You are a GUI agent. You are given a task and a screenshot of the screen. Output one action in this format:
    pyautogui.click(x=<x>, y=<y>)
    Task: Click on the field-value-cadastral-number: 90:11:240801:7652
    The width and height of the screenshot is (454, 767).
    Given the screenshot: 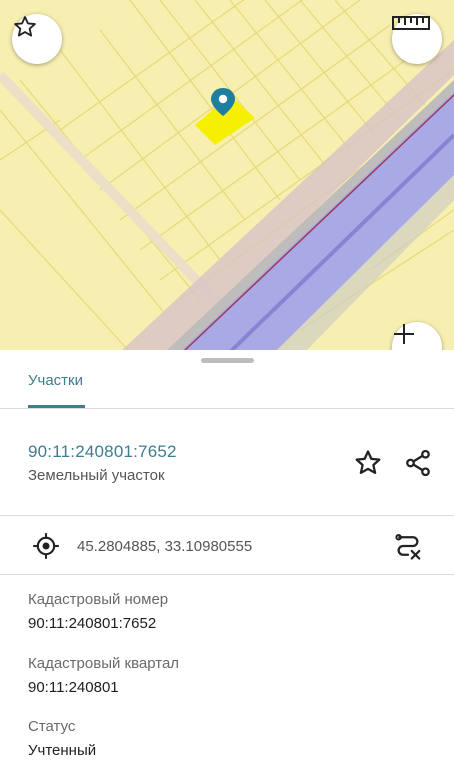 What is the action you would take?
    pyautogui.click(x=92, y=623)
    